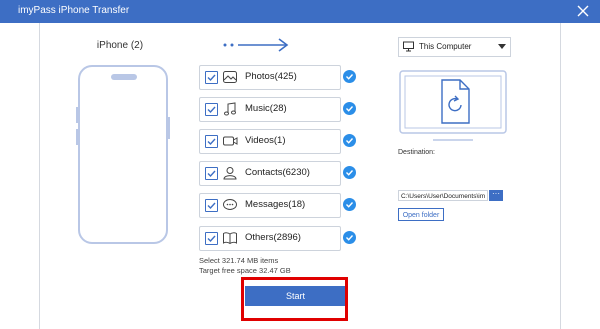  Describe the element at coordinates (230, 173) in the screenshot. I see `contacts-icon` at that location.